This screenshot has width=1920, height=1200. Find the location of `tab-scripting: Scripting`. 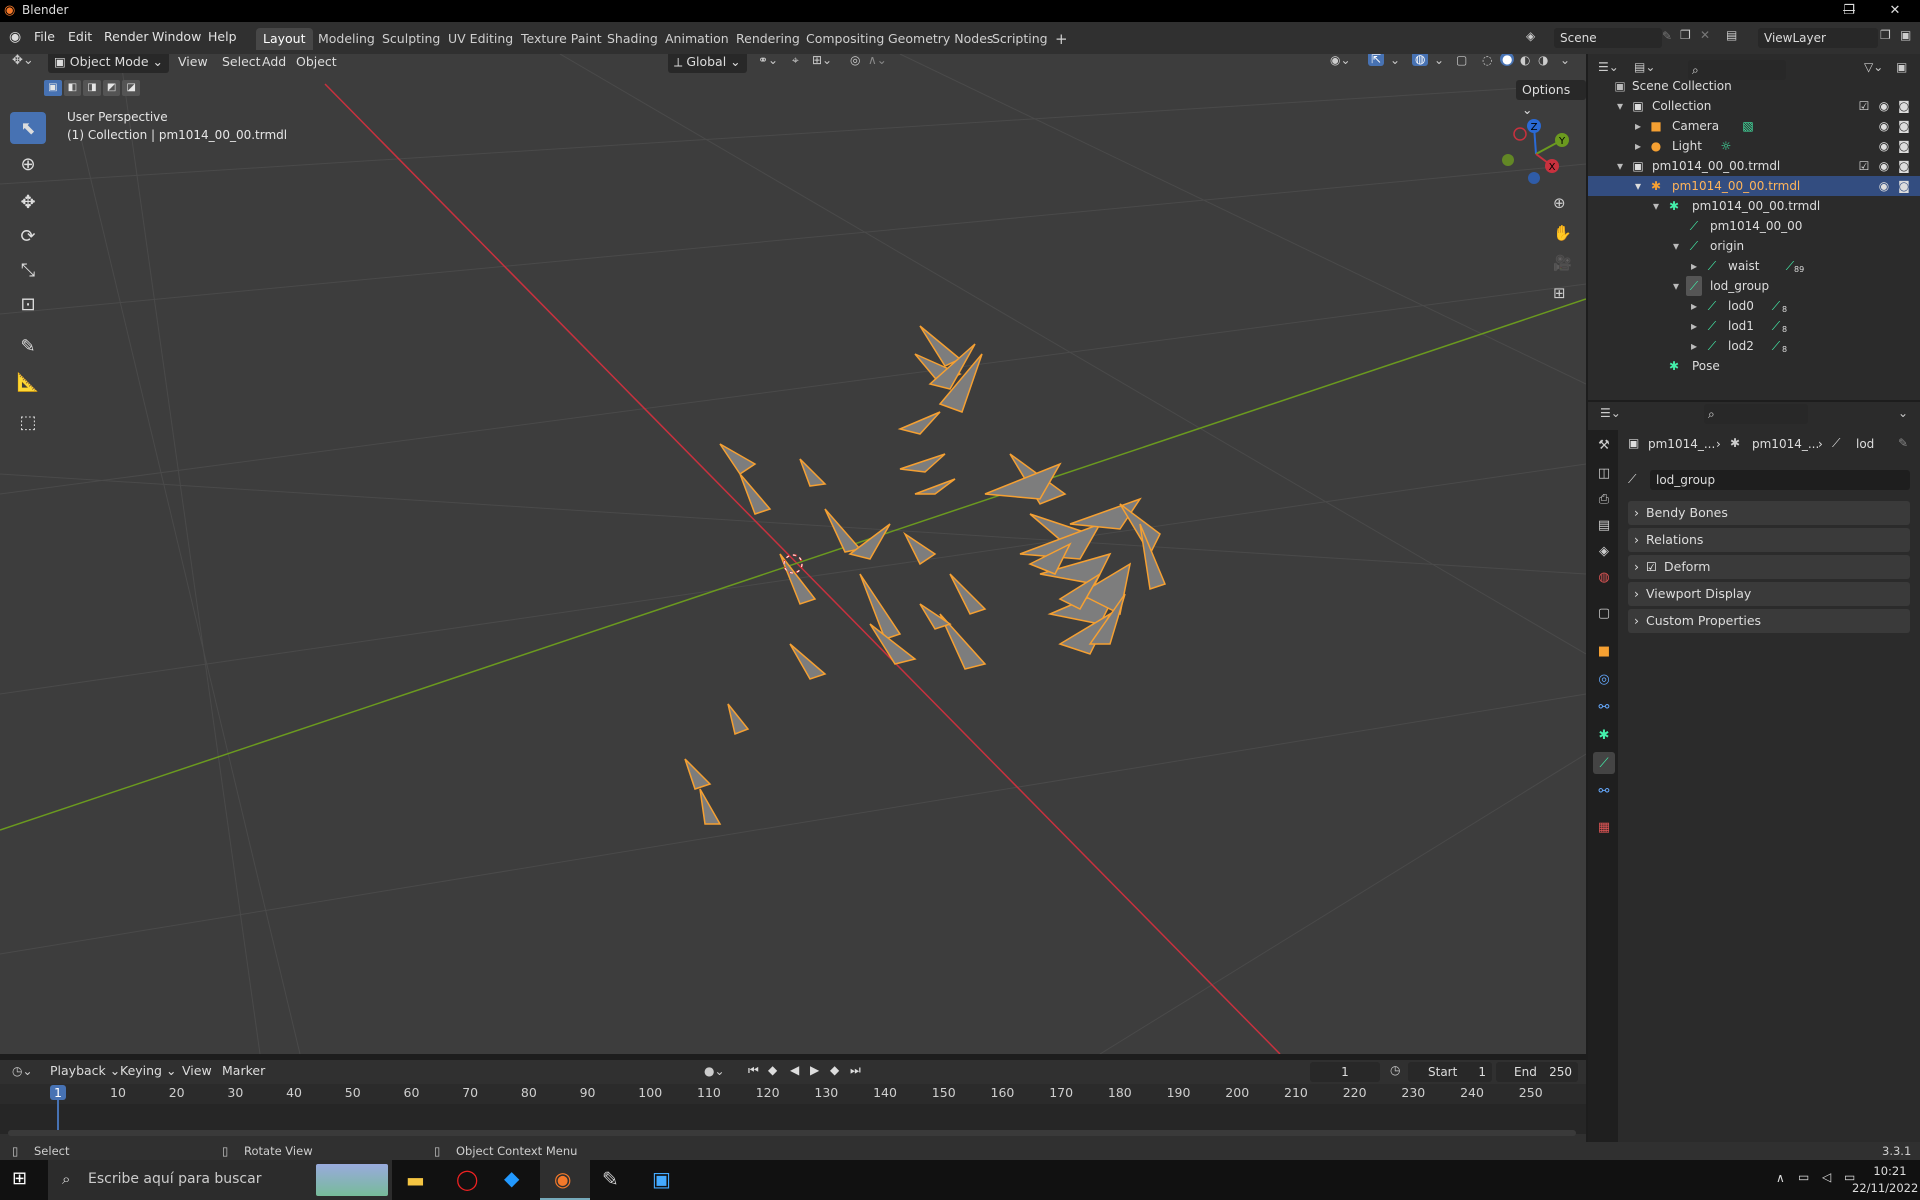

tab-scripting: Scripting is located at coordinates (1020, 39).